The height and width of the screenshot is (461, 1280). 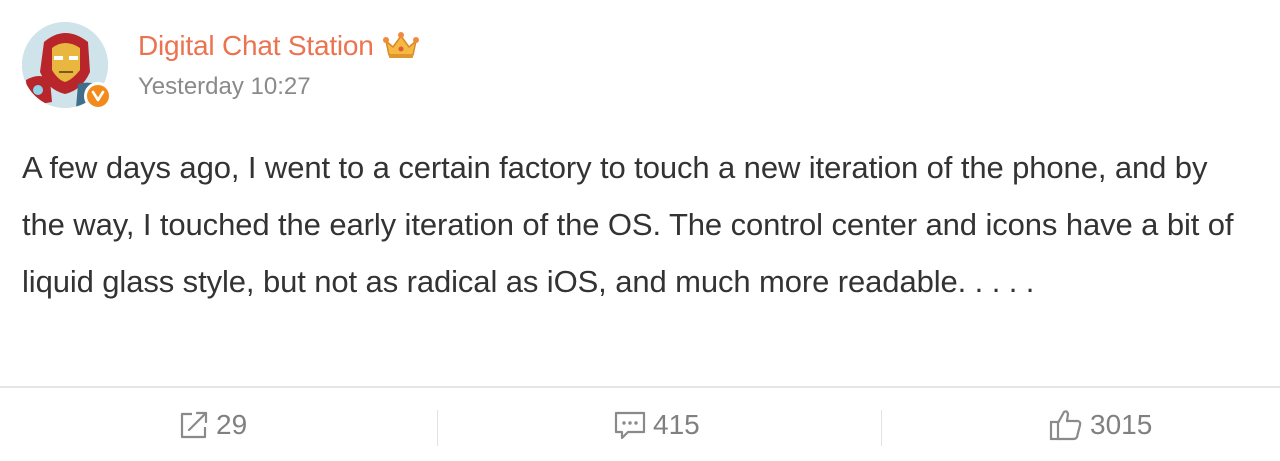 I want to click on repost-button: 29, so click(x=212, y=424).